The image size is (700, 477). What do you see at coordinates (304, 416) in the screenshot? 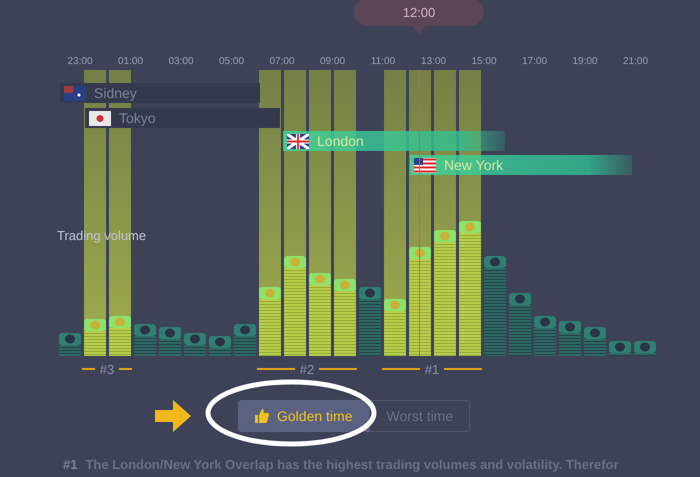
I see `toggle-tab: Golden time` at bounding box center [304, 416].